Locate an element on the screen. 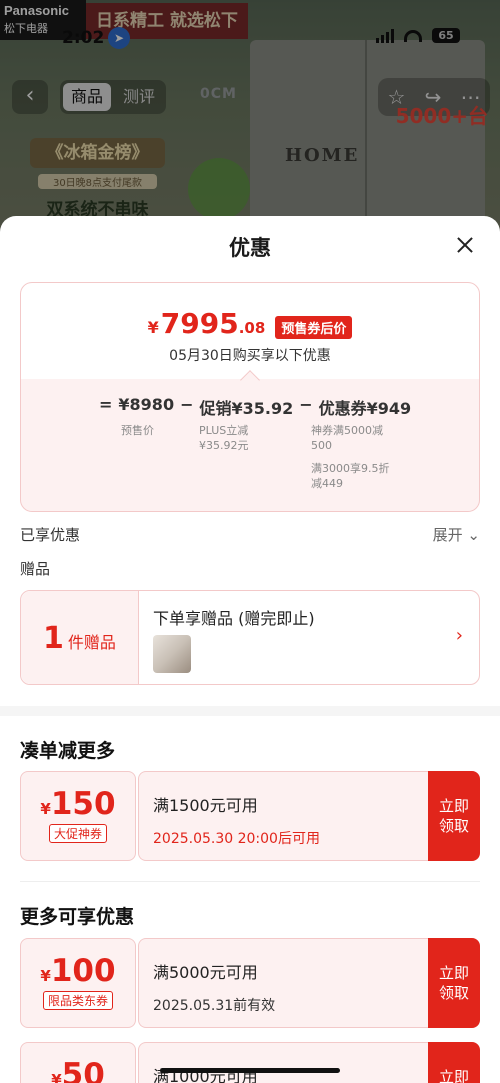  promo-detail: PLUS立减 ¥35.92元 is located at coordinates (224, 438).